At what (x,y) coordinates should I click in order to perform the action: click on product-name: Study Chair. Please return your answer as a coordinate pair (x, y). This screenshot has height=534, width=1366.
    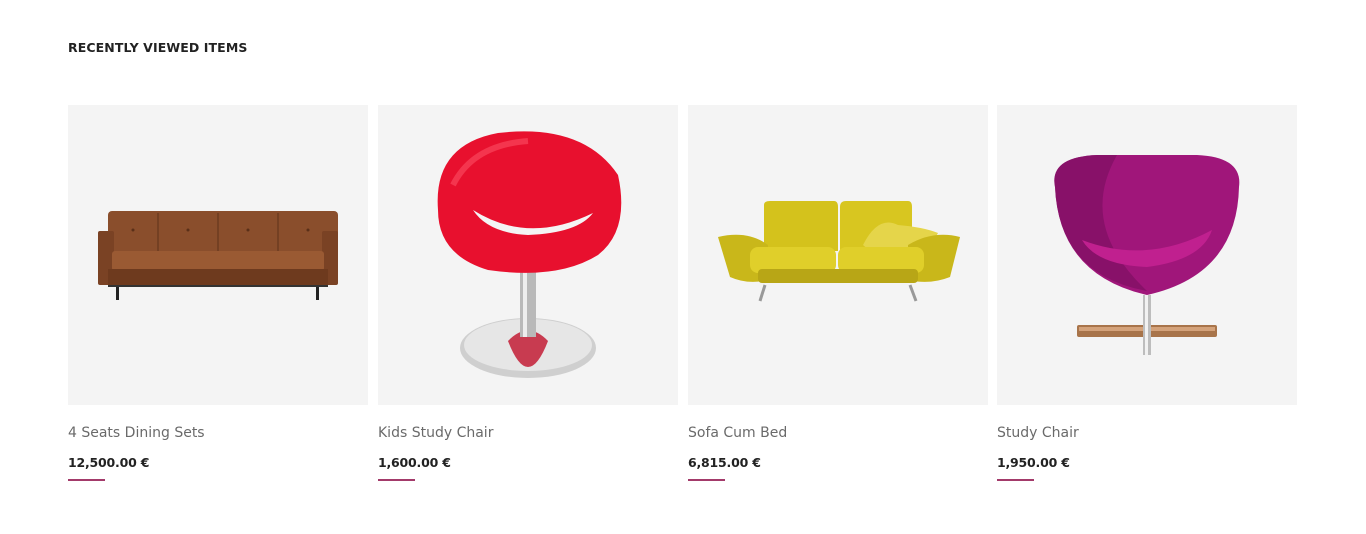
    Looking at the image, I should click on (1147, 433).